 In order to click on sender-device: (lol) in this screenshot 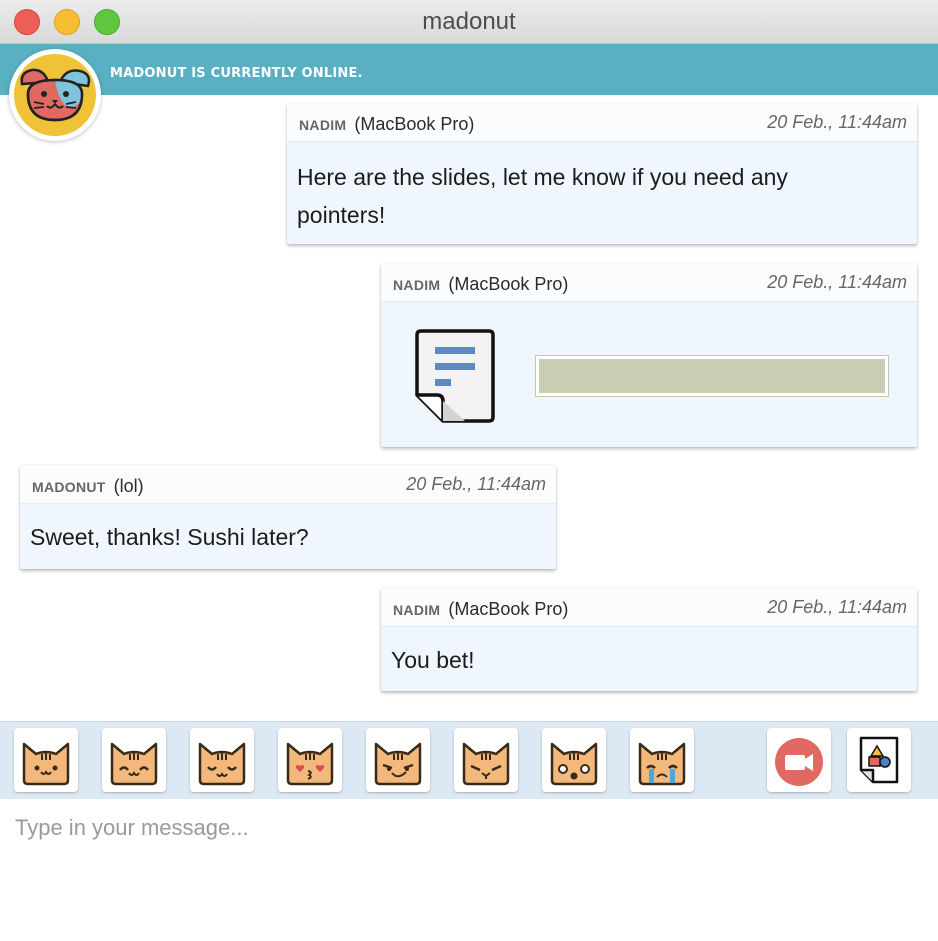, I will do `click(128, 486)`.